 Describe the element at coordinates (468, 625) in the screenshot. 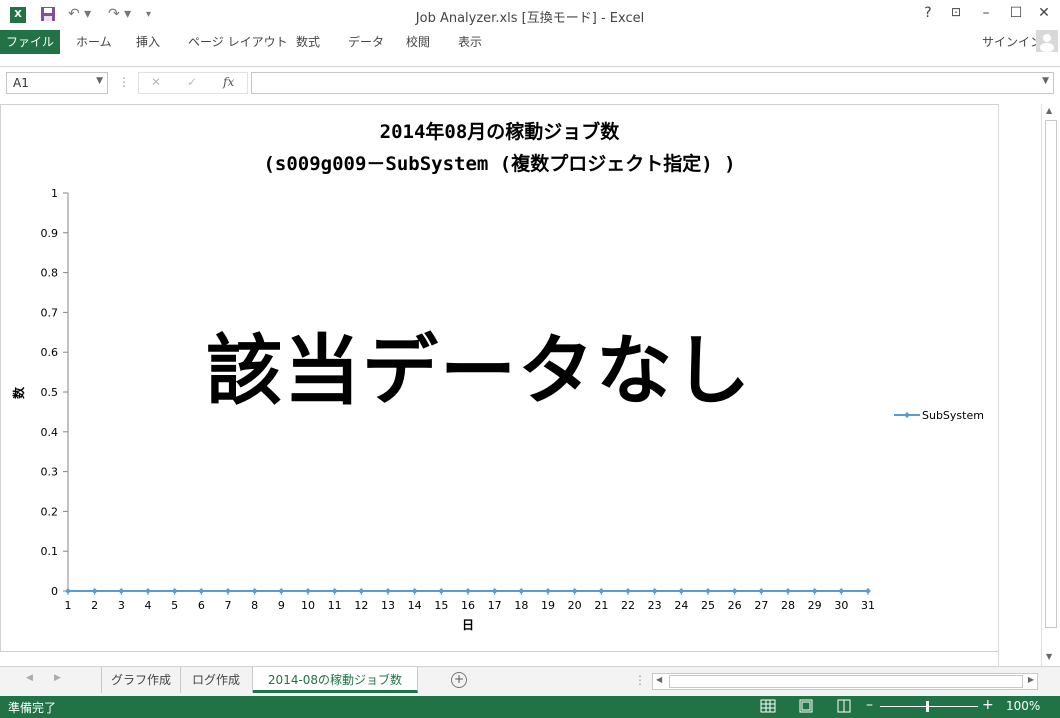

I see `x-axis-title: 日` at that location.